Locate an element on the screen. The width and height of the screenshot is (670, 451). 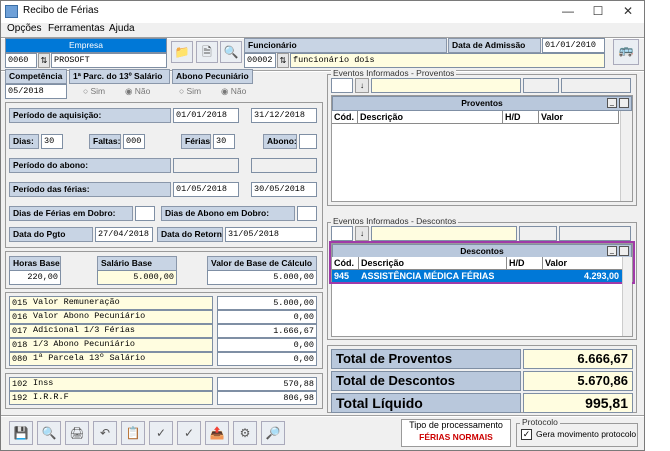
search-icon: 🔍 is located at coordinates (49, 433).